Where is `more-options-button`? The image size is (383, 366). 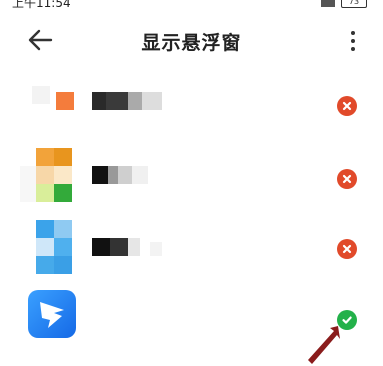
more-options-button is located at coordinates (353, 41).